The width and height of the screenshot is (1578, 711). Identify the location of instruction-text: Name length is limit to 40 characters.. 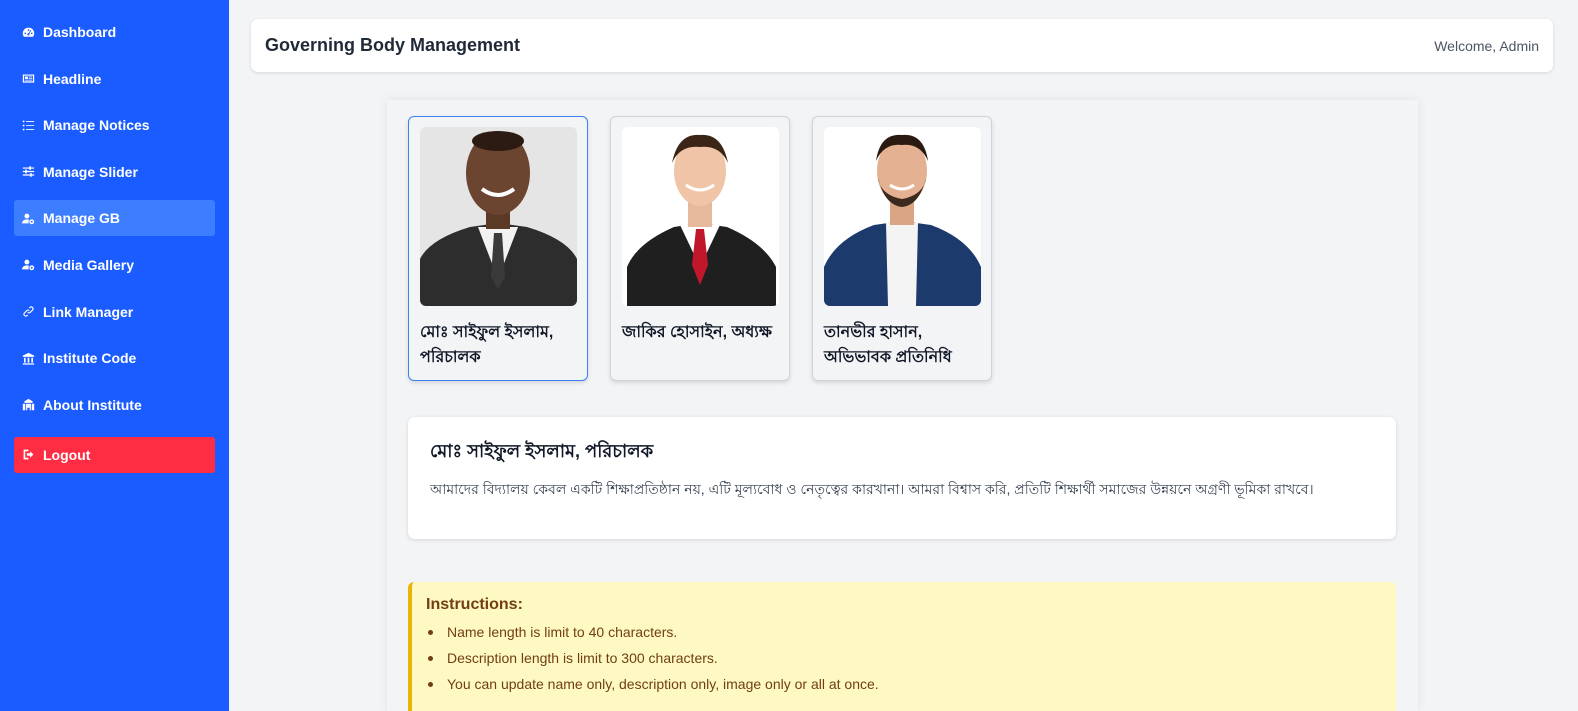
(562, 632).